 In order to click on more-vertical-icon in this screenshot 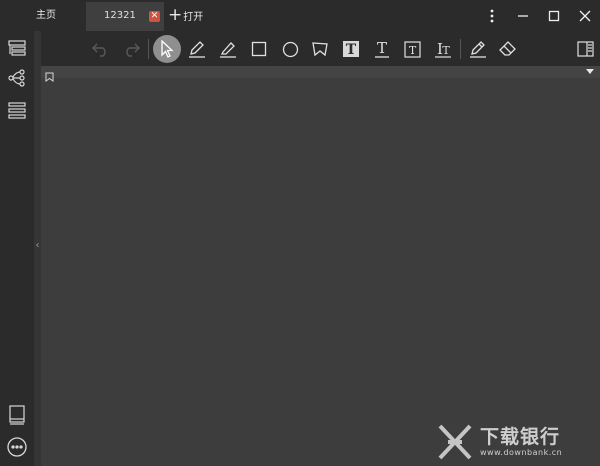, I will do `click(491, 15)`.